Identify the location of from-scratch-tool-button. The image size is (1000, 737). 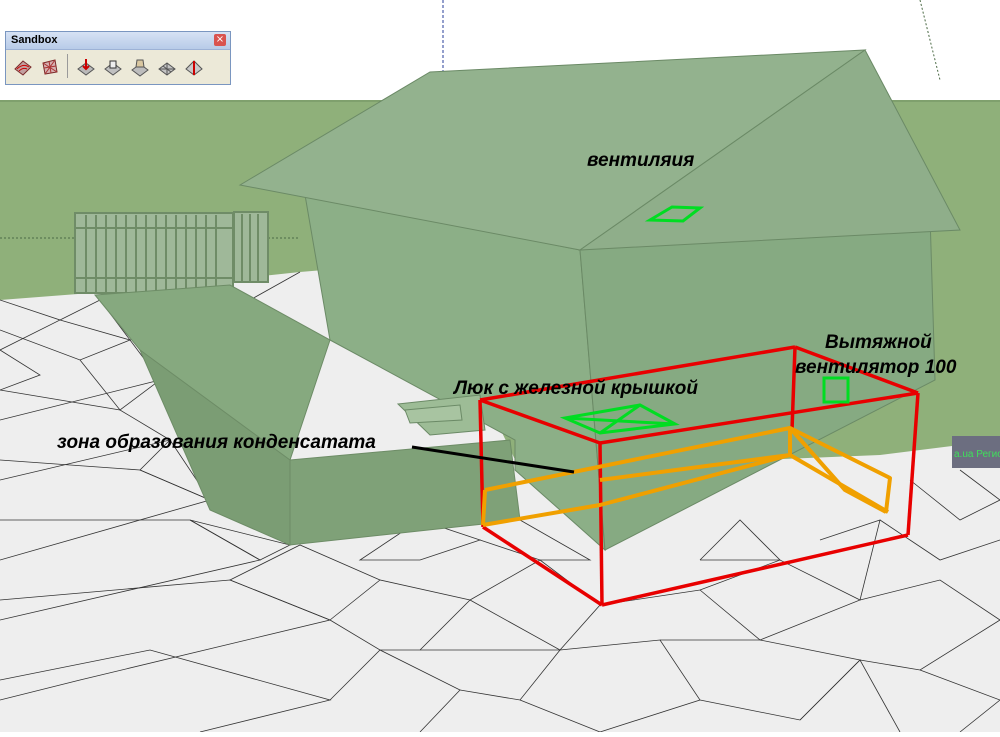
(49, 66).